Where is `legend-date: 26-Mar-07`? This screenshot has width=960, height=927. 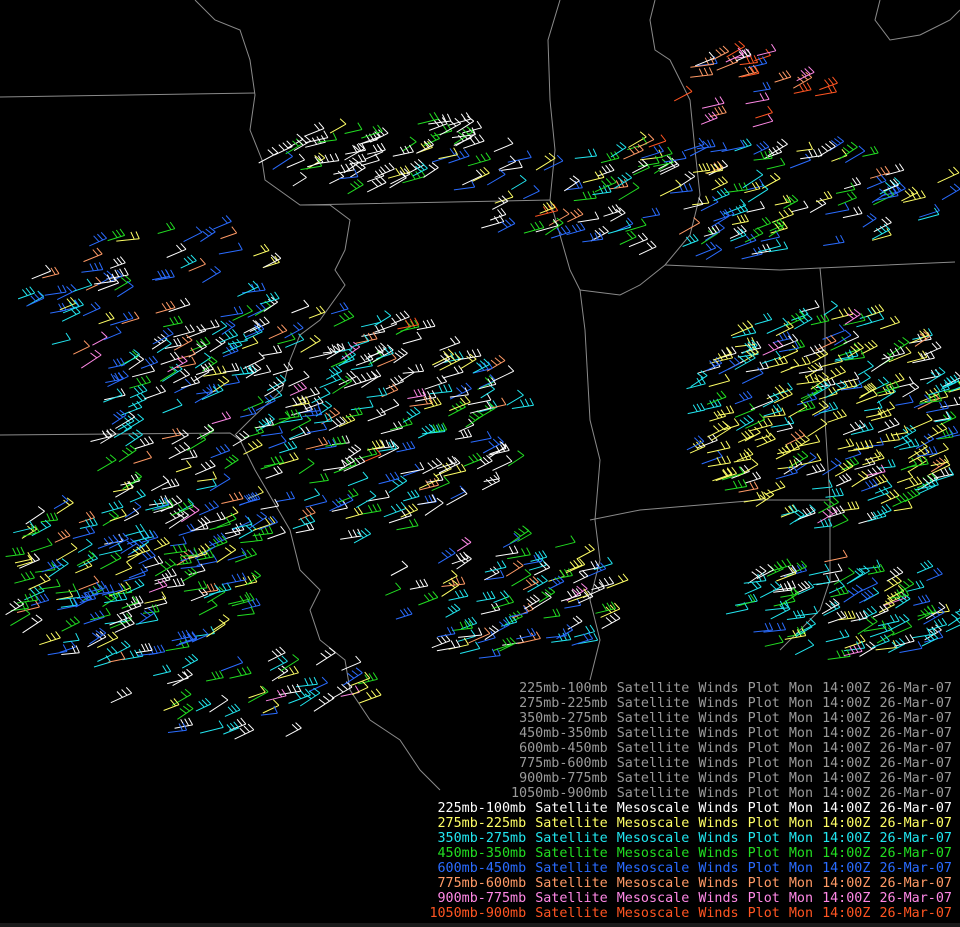 legend-date: 26-Mar-07 is located at coordinates (915, 898).